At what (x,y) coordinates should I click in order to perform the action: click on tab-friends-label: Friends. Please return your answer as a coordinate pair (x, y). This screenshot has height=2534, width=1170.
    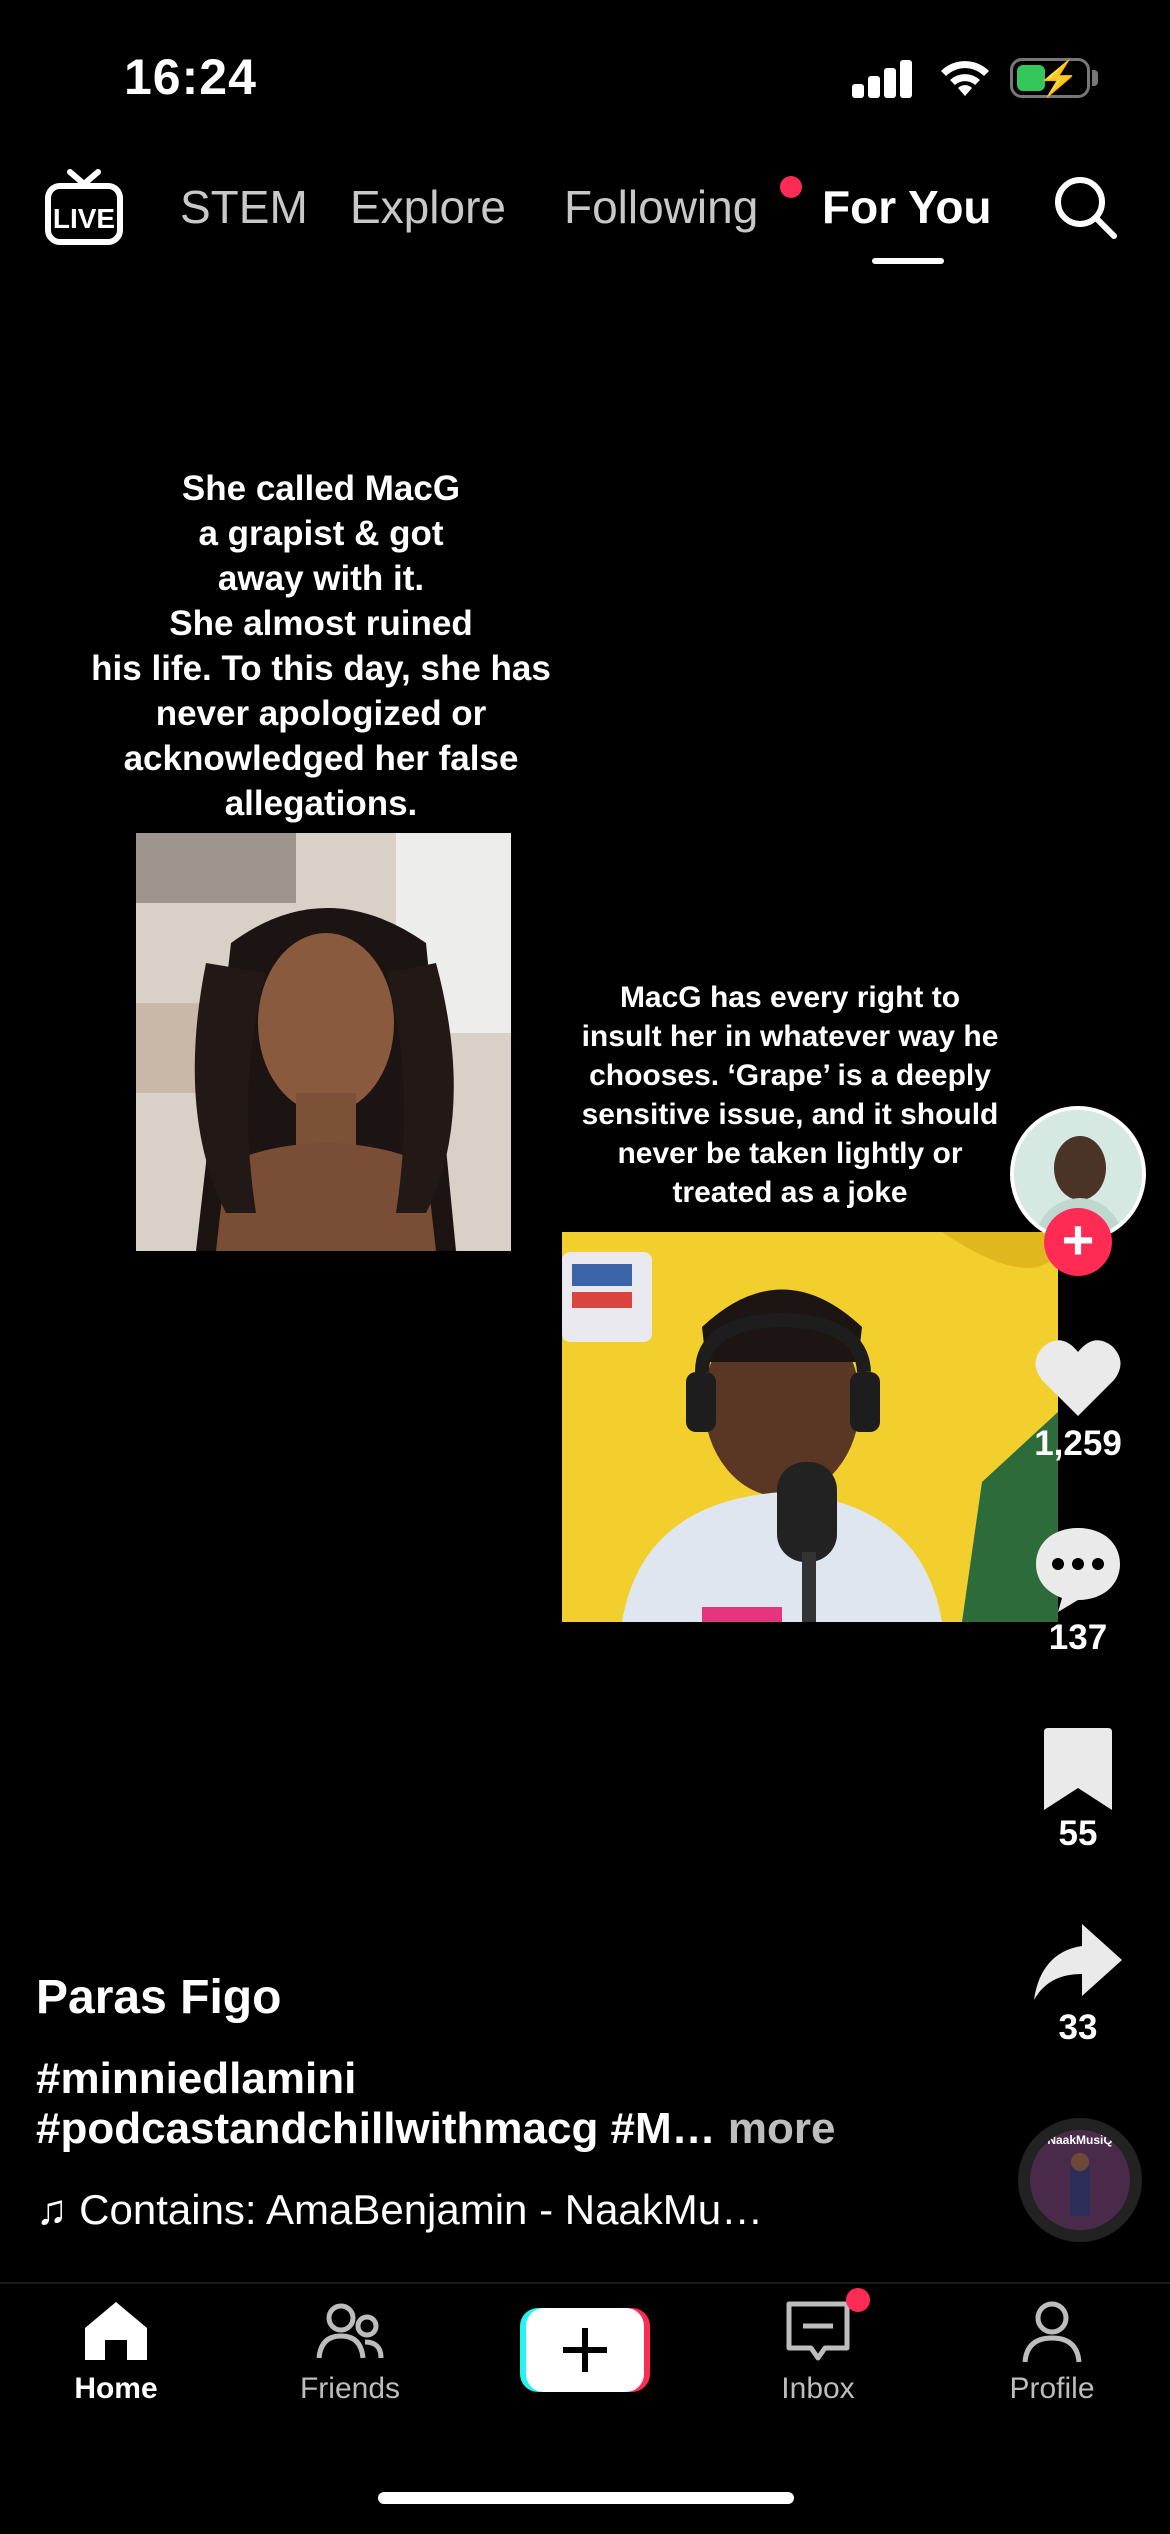
    Looking at the image, I should click on (350, 2388).